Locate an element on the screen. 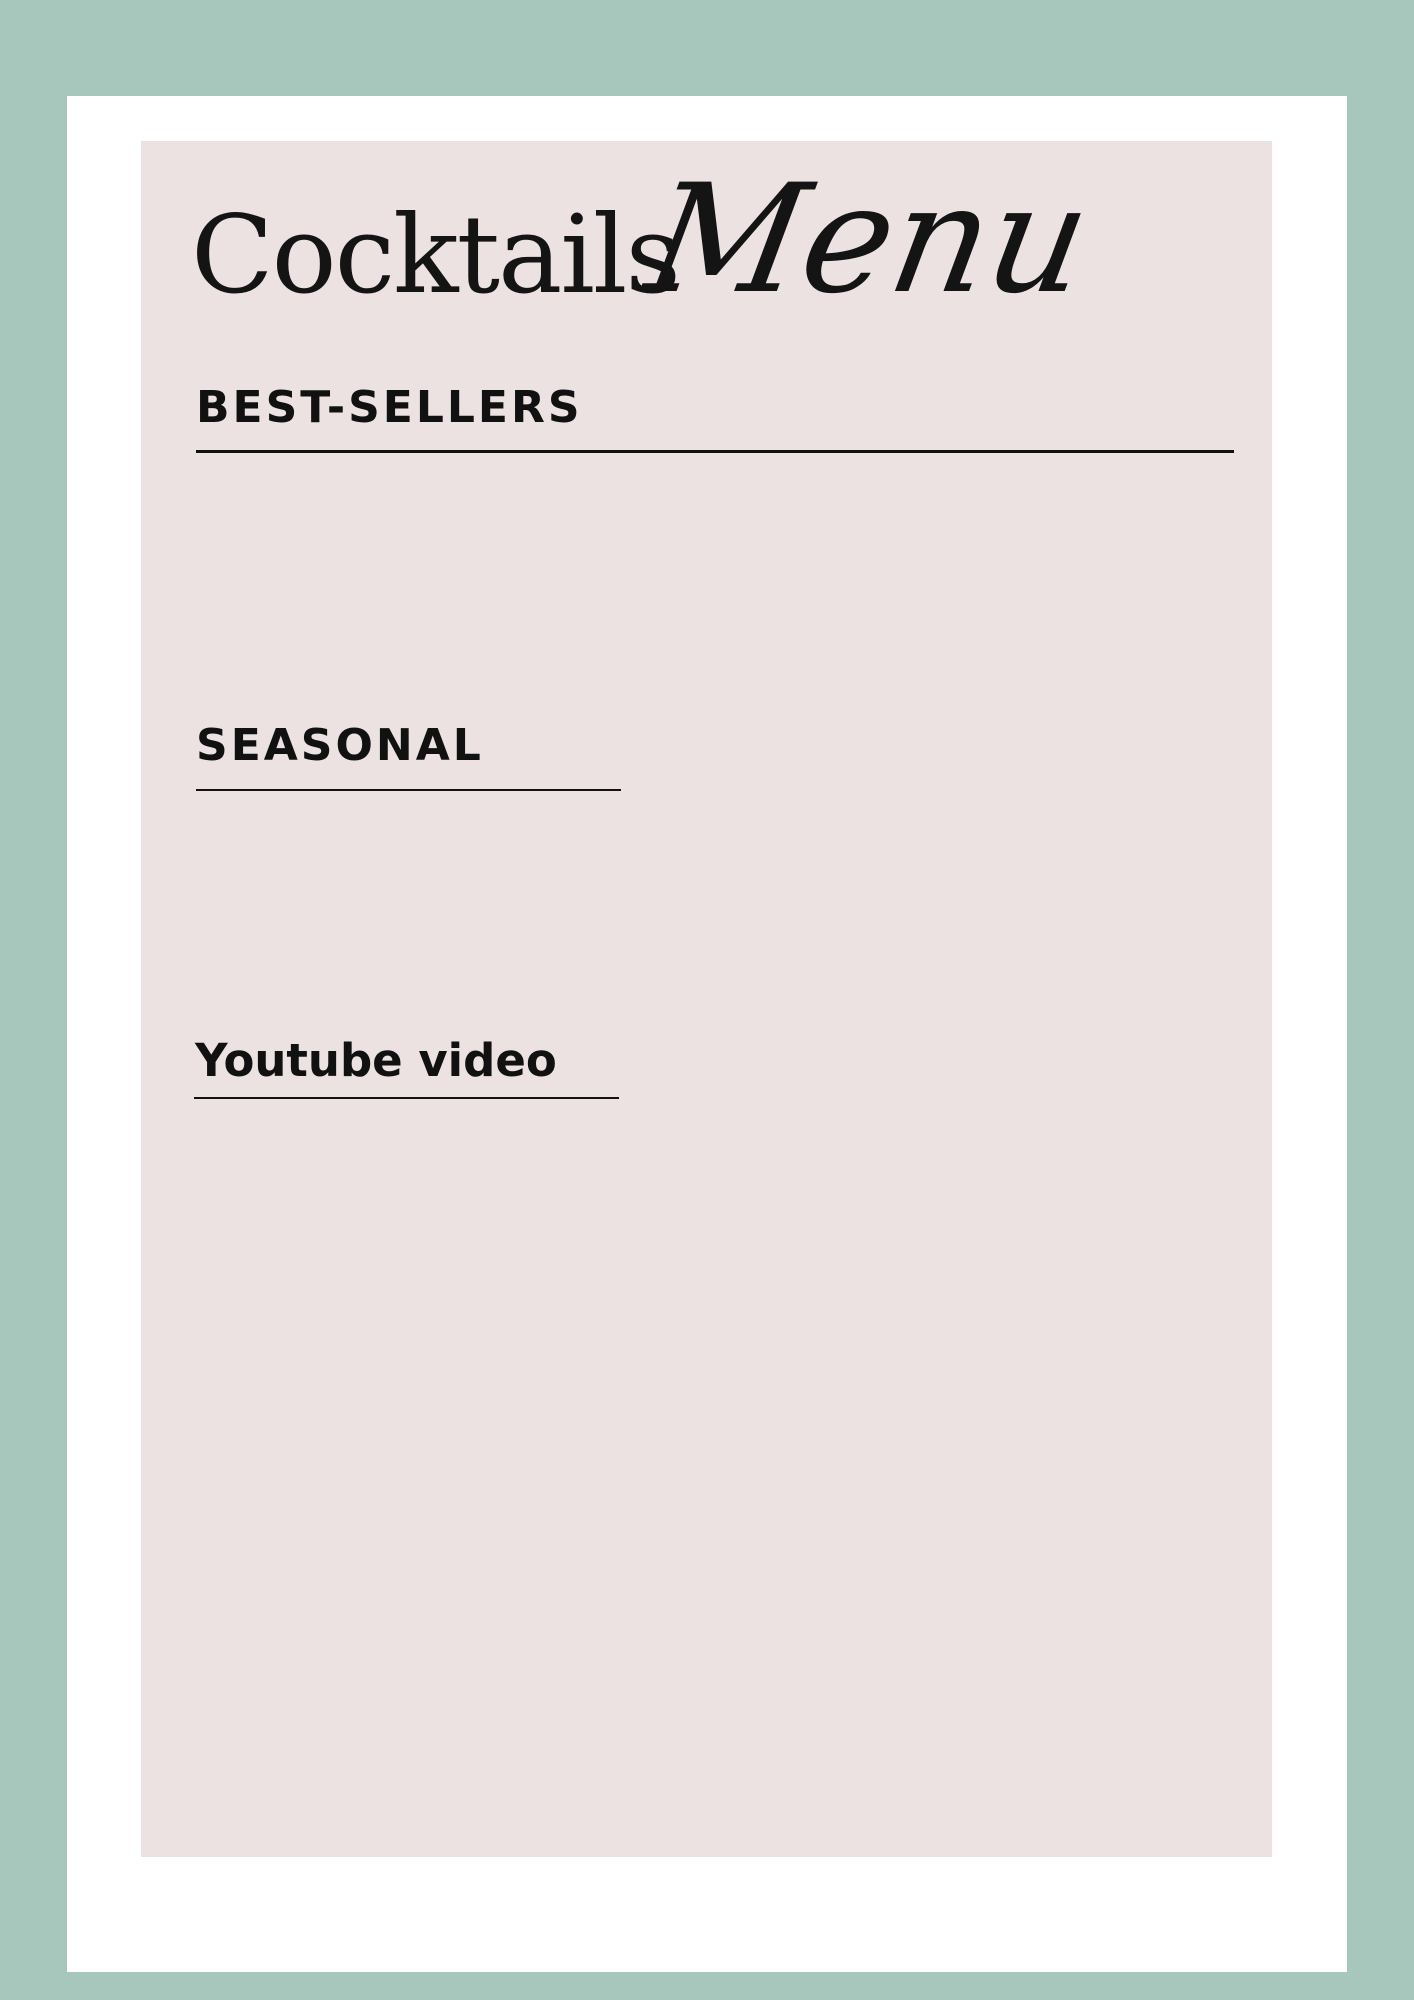 This screenshot has height=2000, width=1414. section-divider-best-sellers is located at coordinates (715, 451).